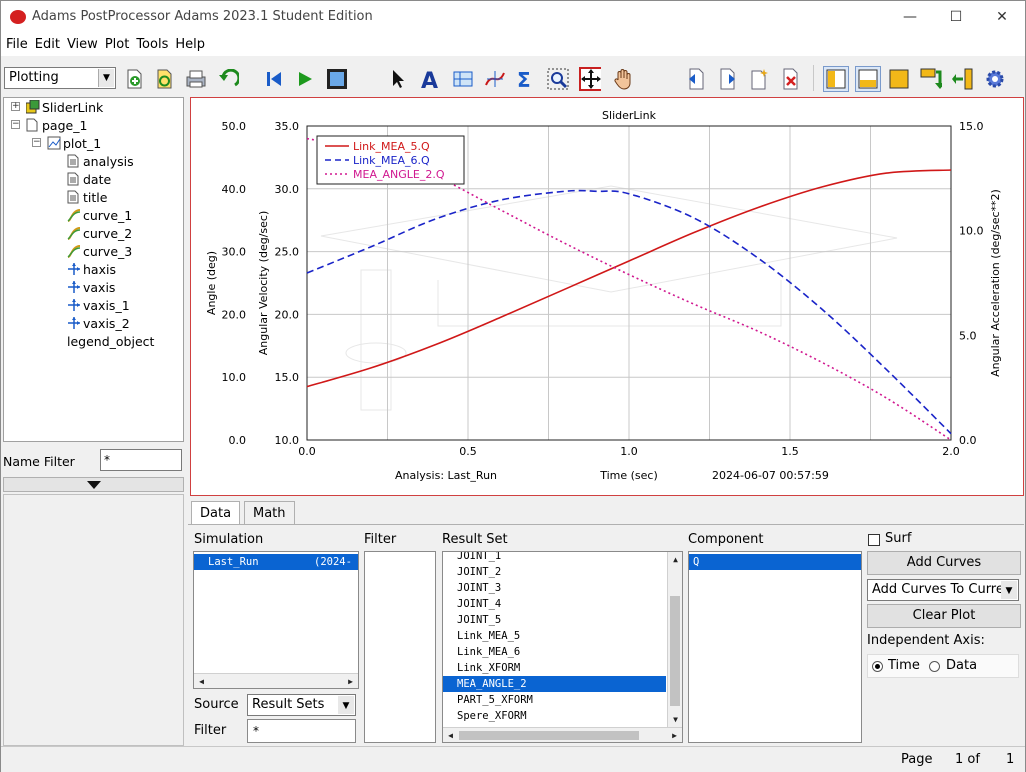 Image resolution: width=1026 pixels, height=772 pixels. Describe the element at coordinates (47, 44) in the screenshot. I see `menu-edit: Edit` at that location.